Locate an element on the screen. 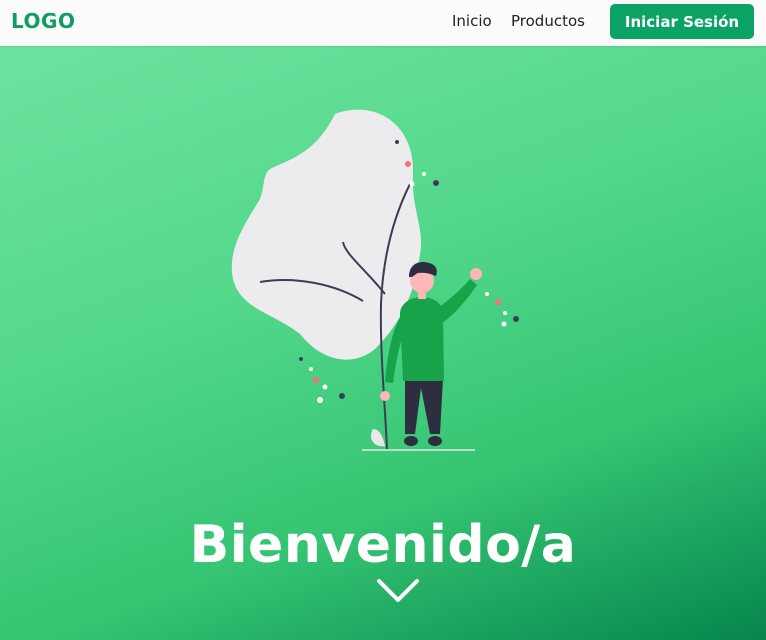 The image size is (766, 640). login-button: Iniciar Sesión is located at coordinates (682, 21).